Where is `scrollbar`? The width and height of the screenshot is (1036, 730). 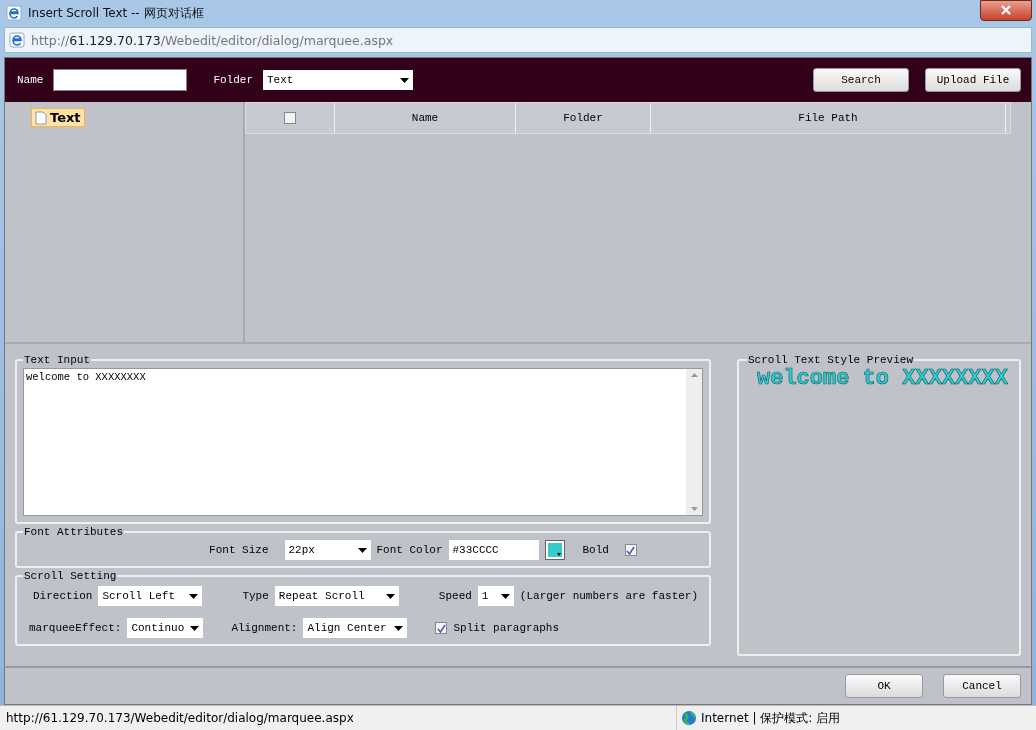 scrollbar is located at coordinates (694, 442).